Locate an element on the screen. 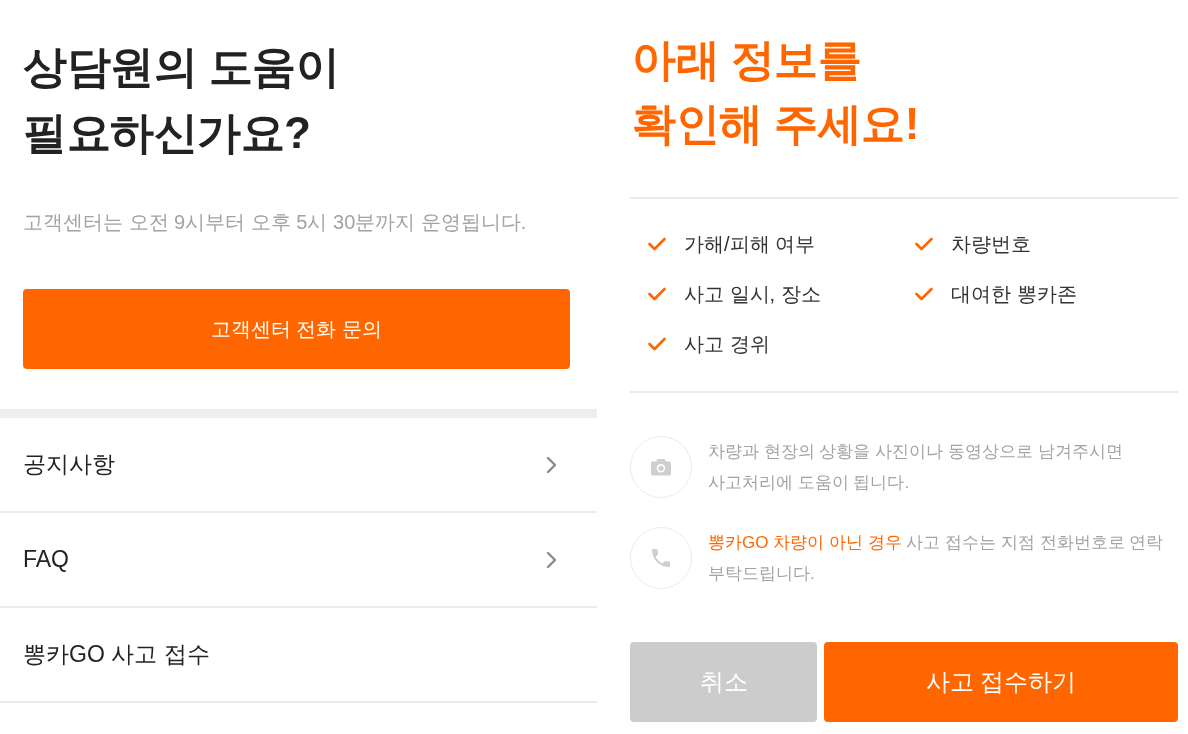  menu-item: FAQ is located at coordinates (298, 560).